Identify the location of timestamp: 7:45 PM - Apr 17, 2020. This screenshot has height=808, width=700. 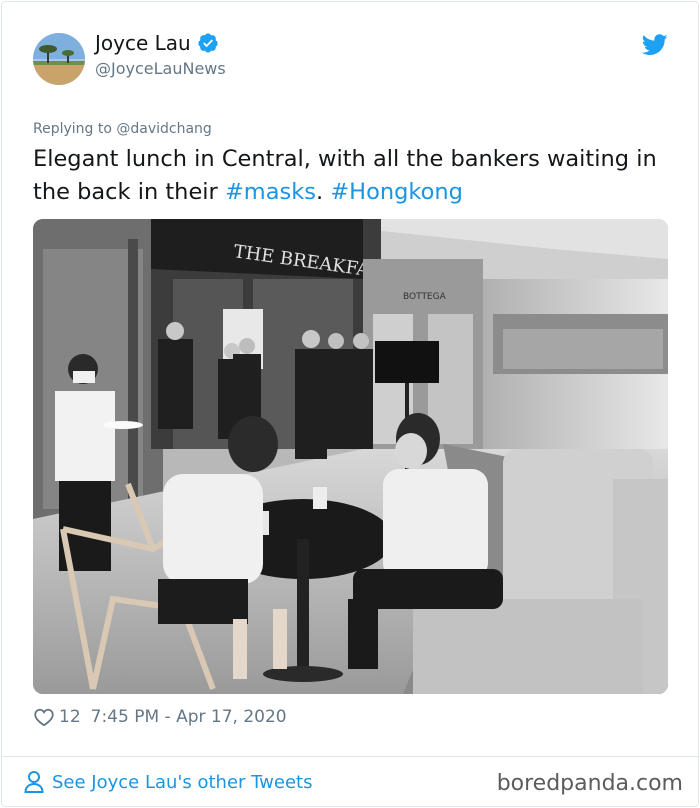
(189, 717).